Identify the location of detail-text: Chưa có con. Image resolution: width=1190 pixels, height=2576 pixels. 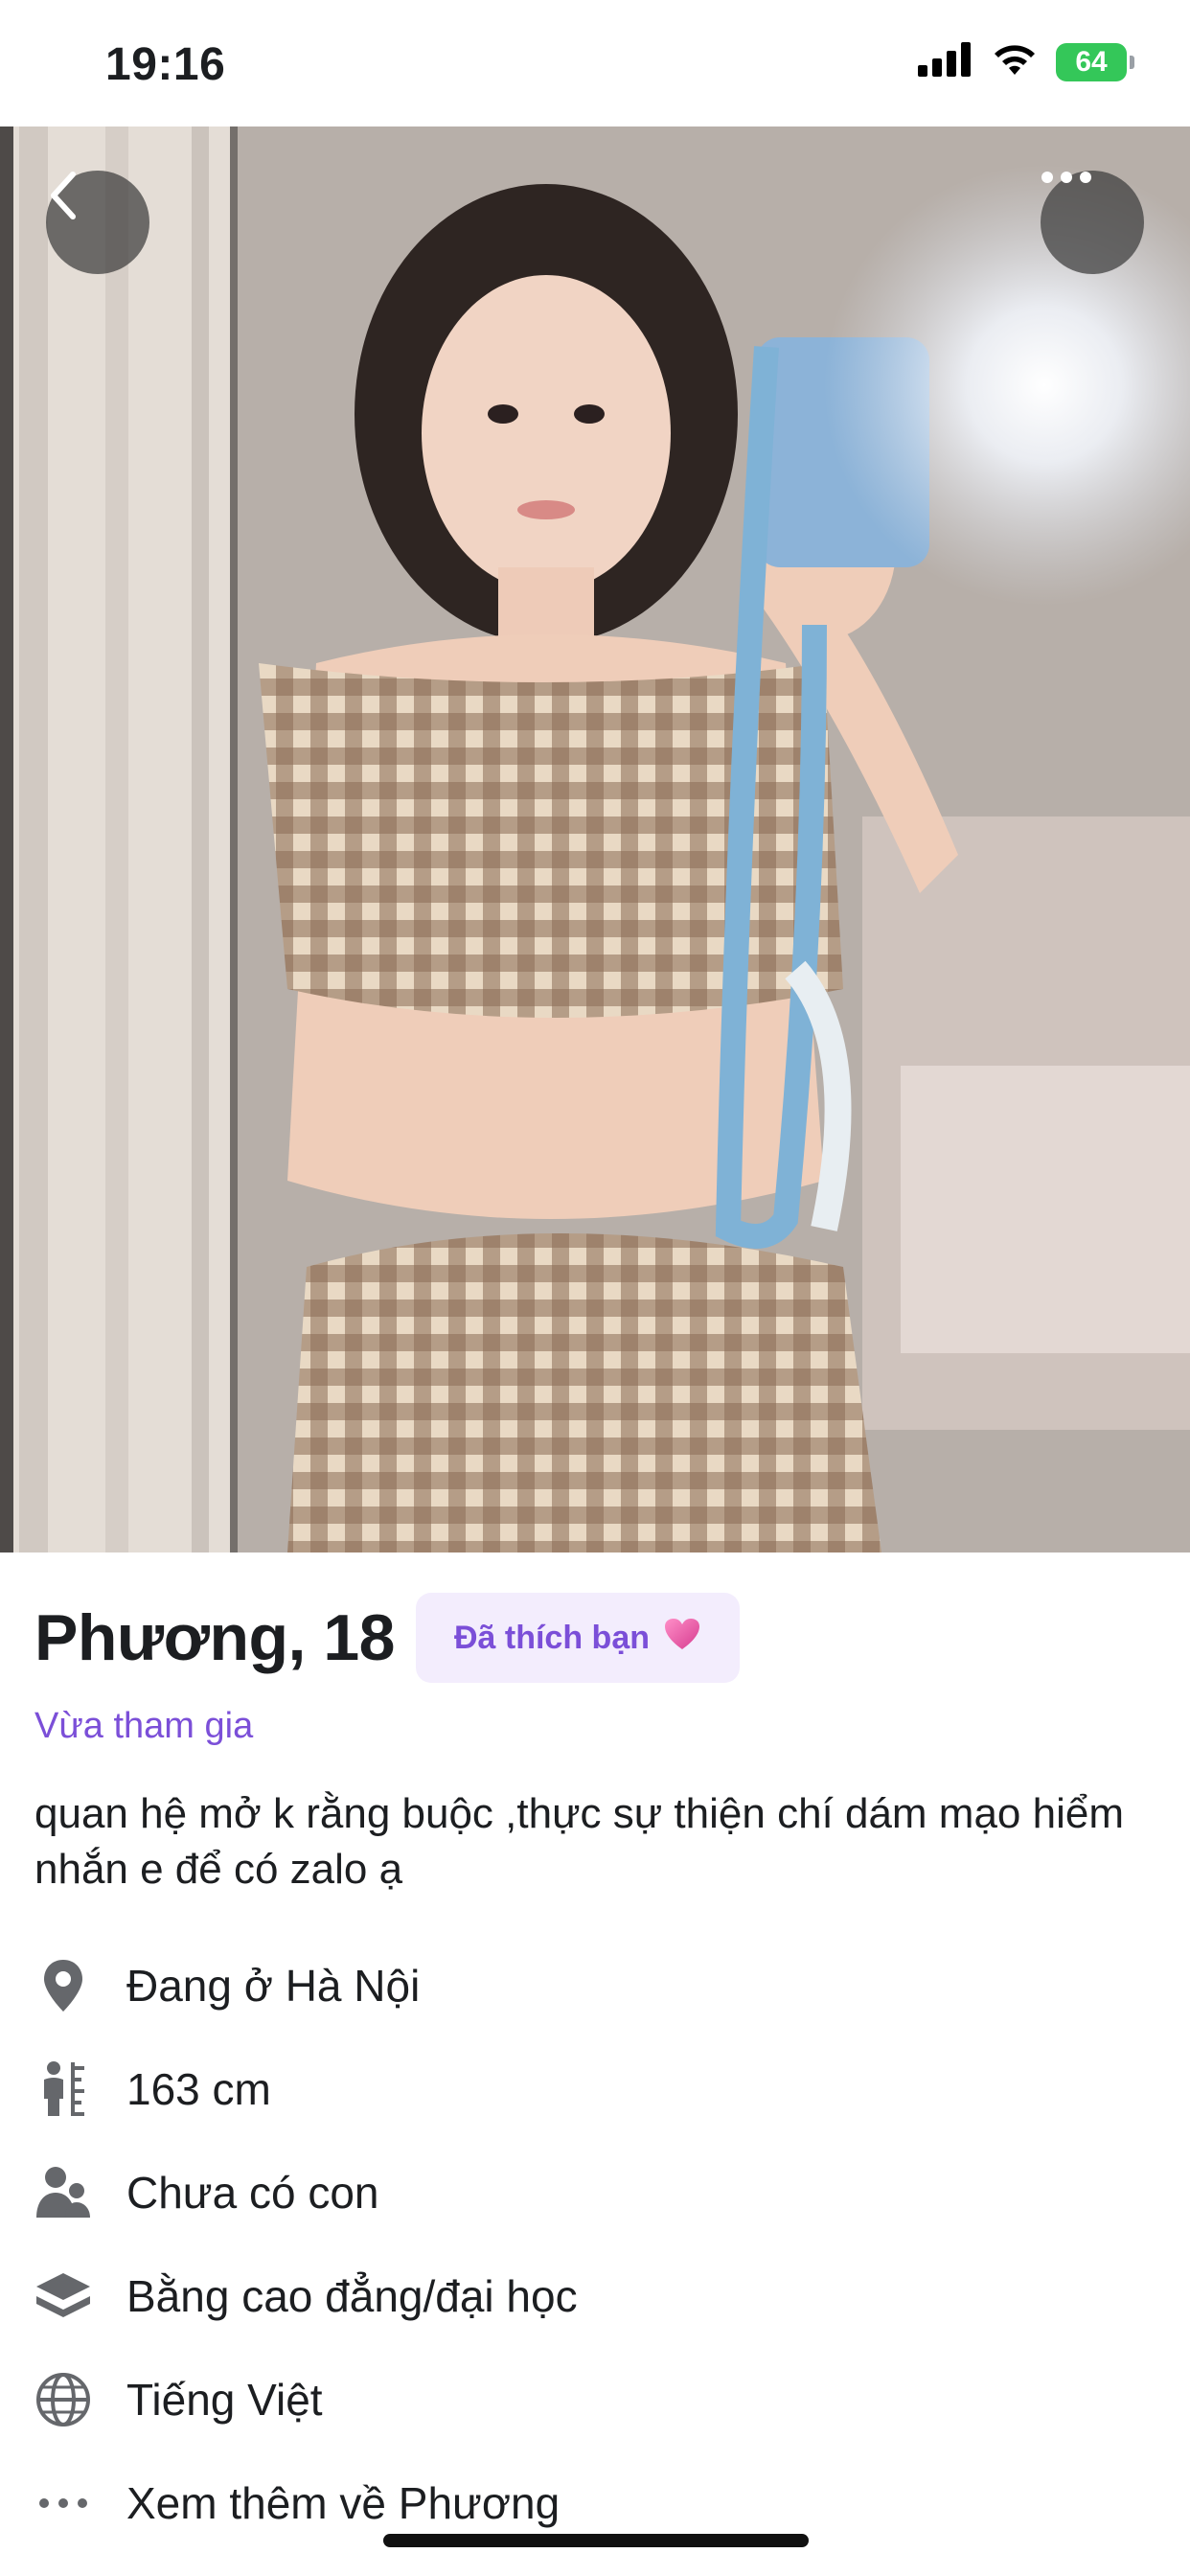
(253, 2193).